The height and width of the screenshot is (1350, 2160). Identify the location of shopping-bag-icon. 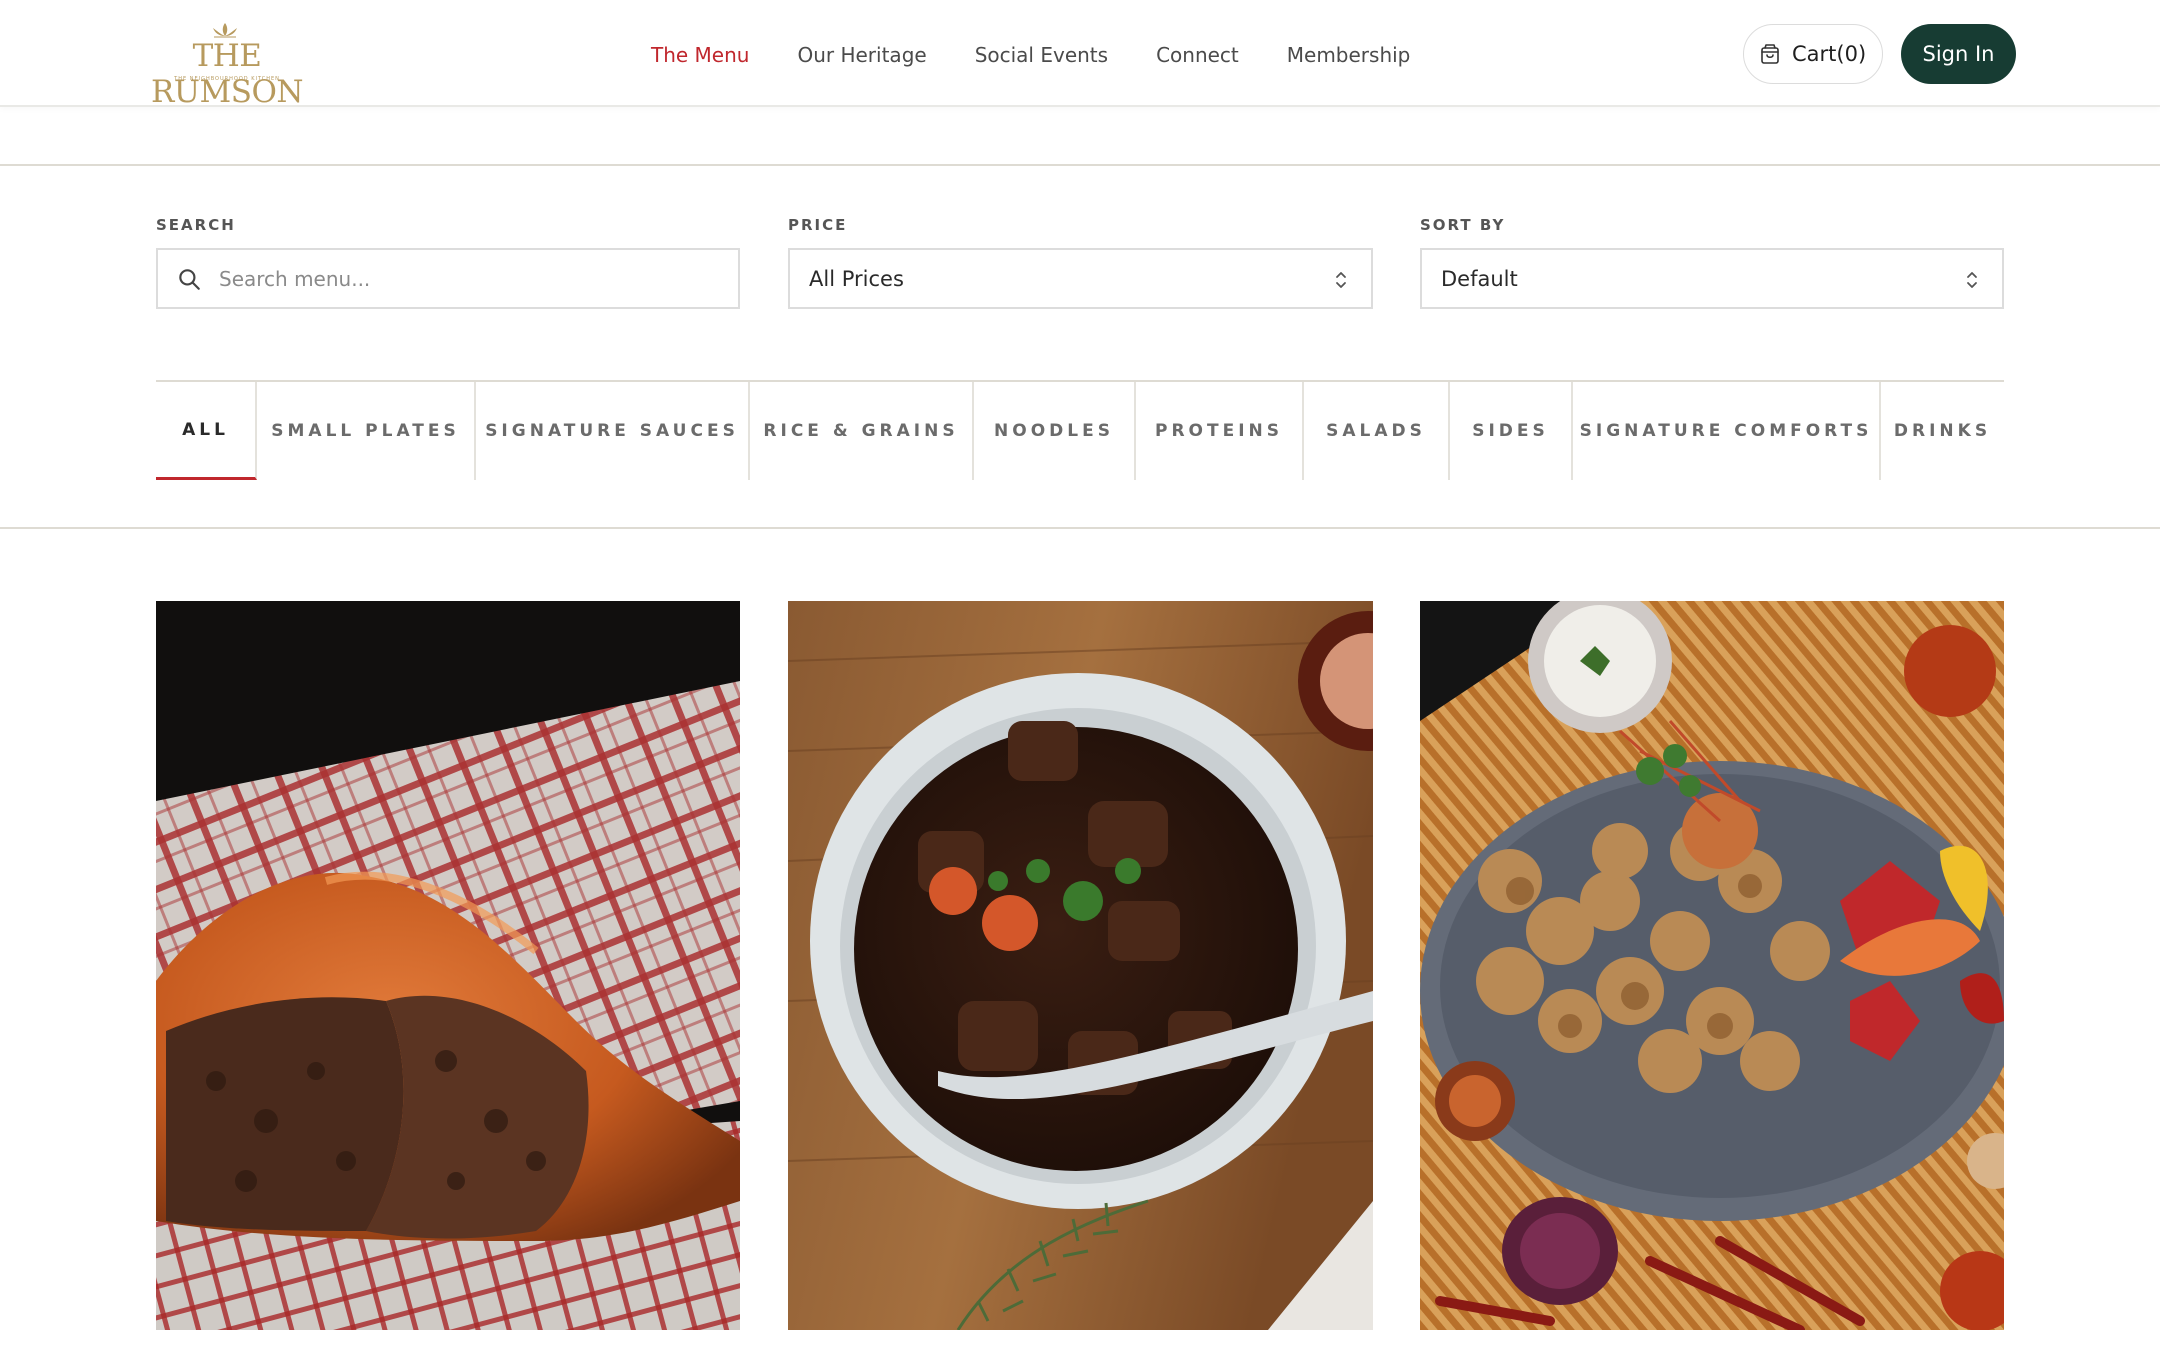
(1770, 54).